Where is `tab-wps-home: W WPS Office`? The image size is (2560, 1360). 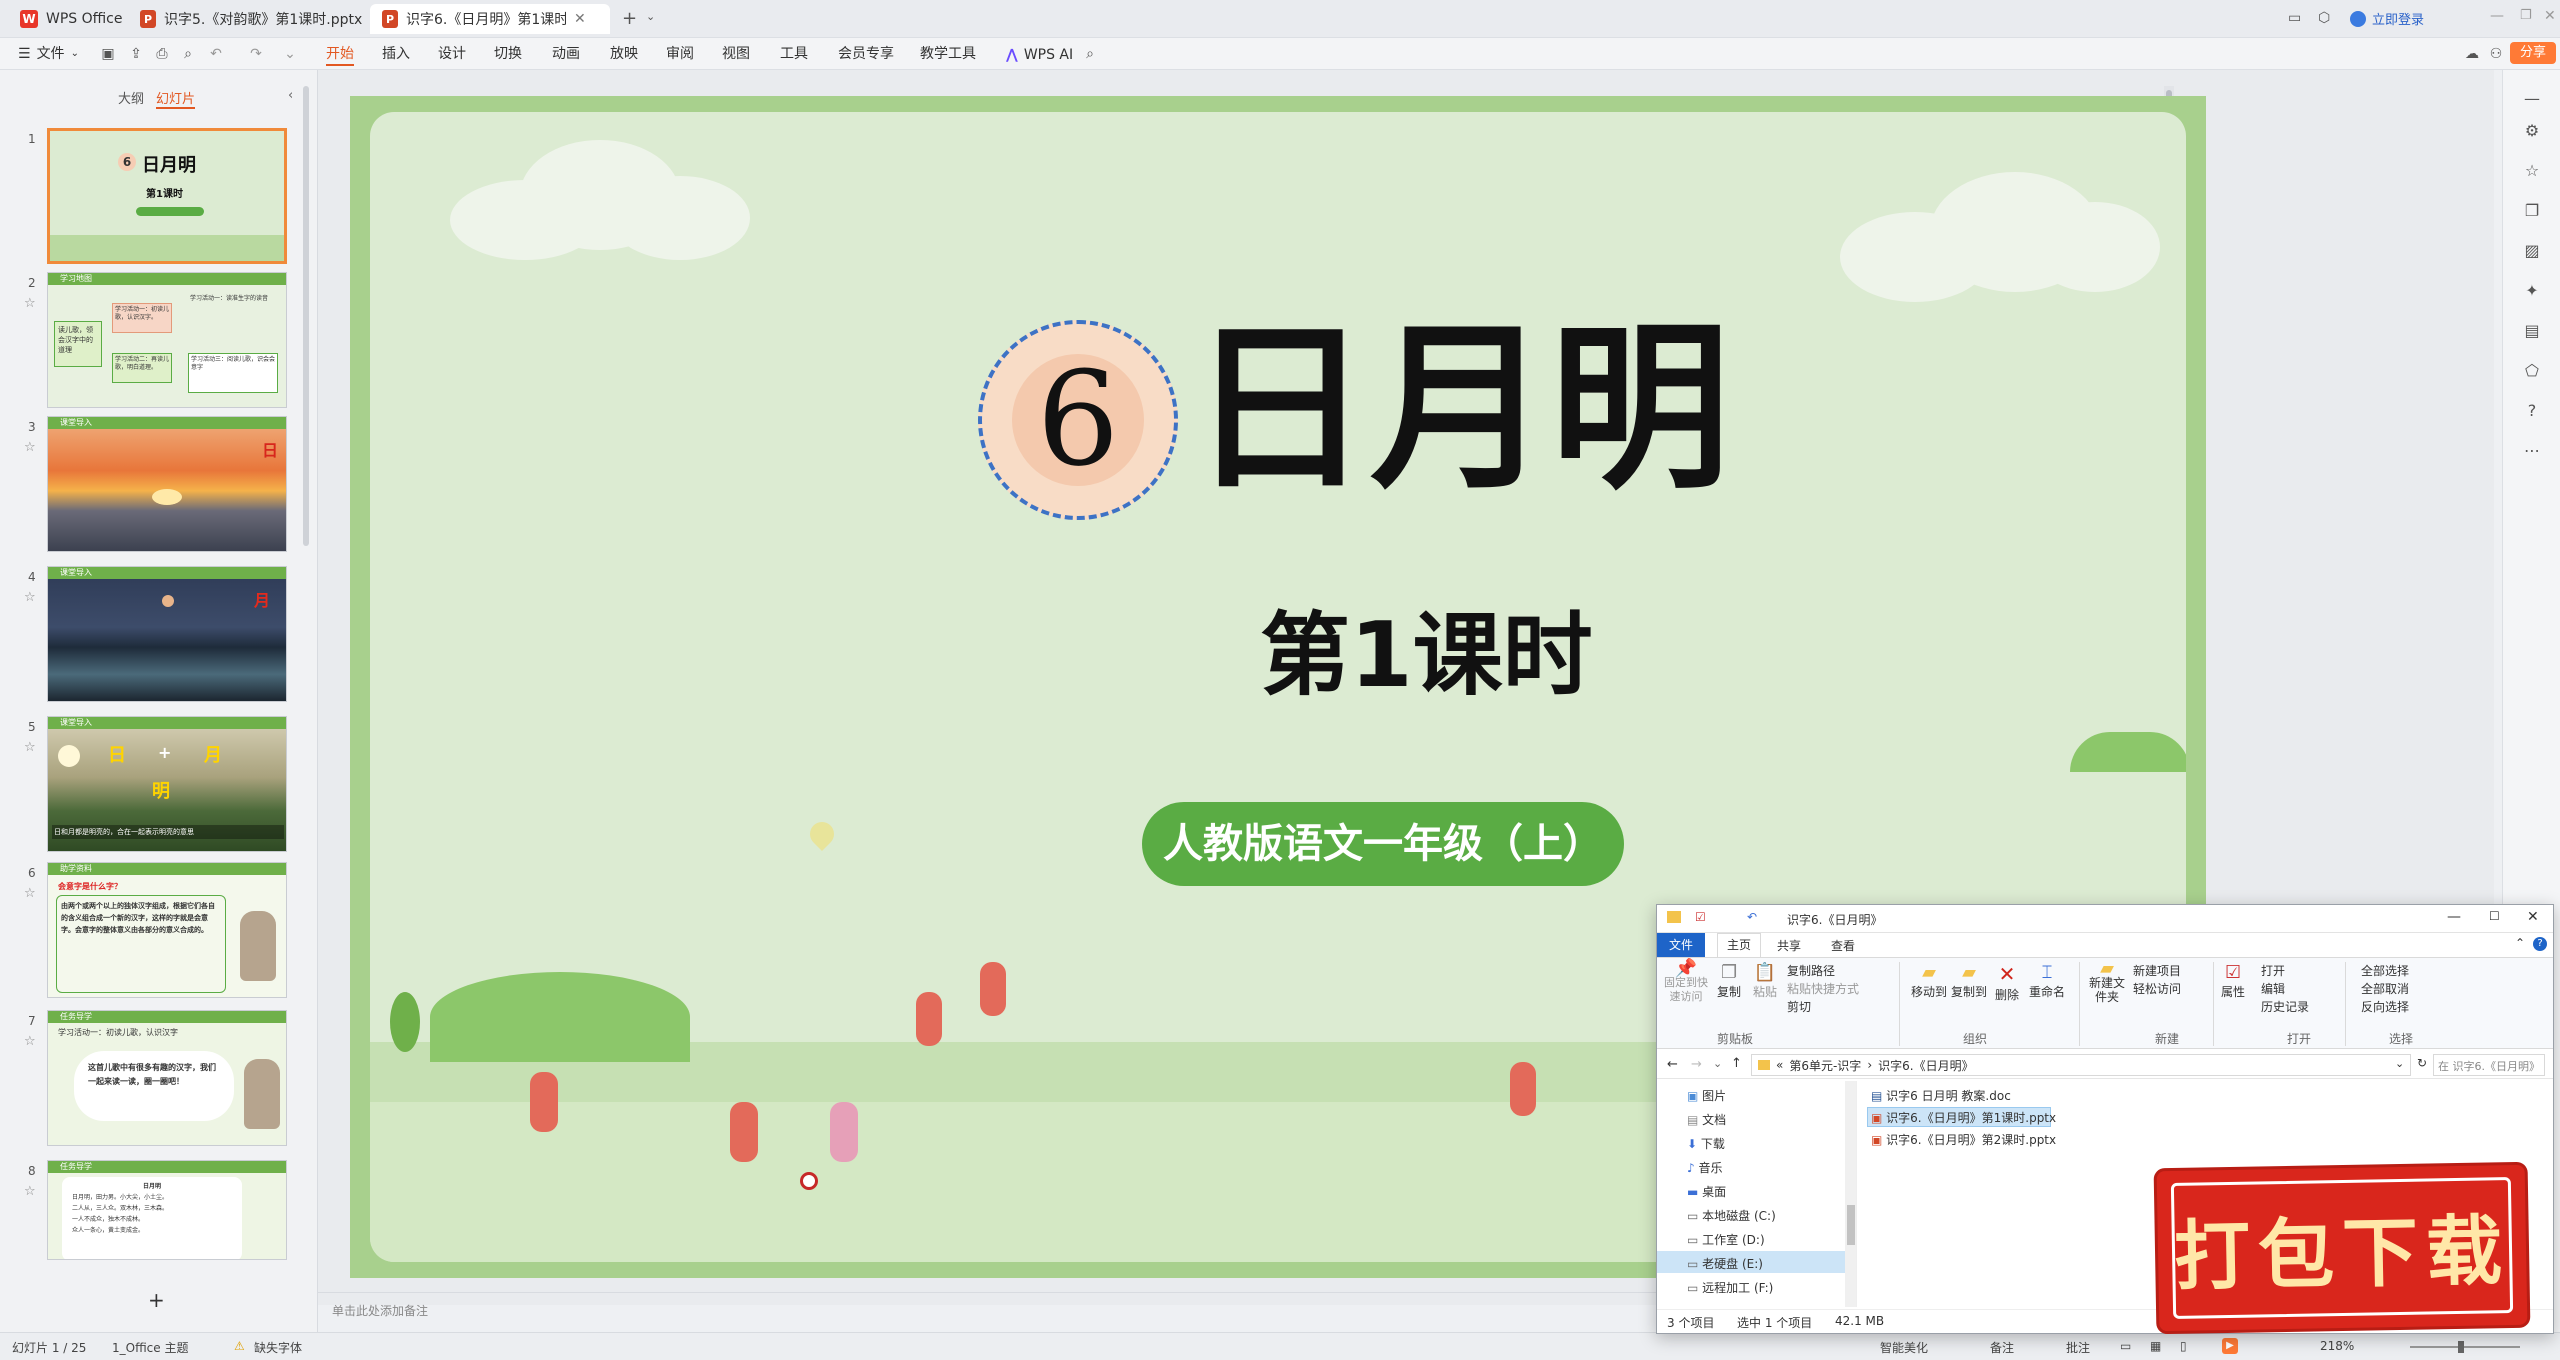
tab-wps-home: W WPS Office is located at coordinates (71, 19).